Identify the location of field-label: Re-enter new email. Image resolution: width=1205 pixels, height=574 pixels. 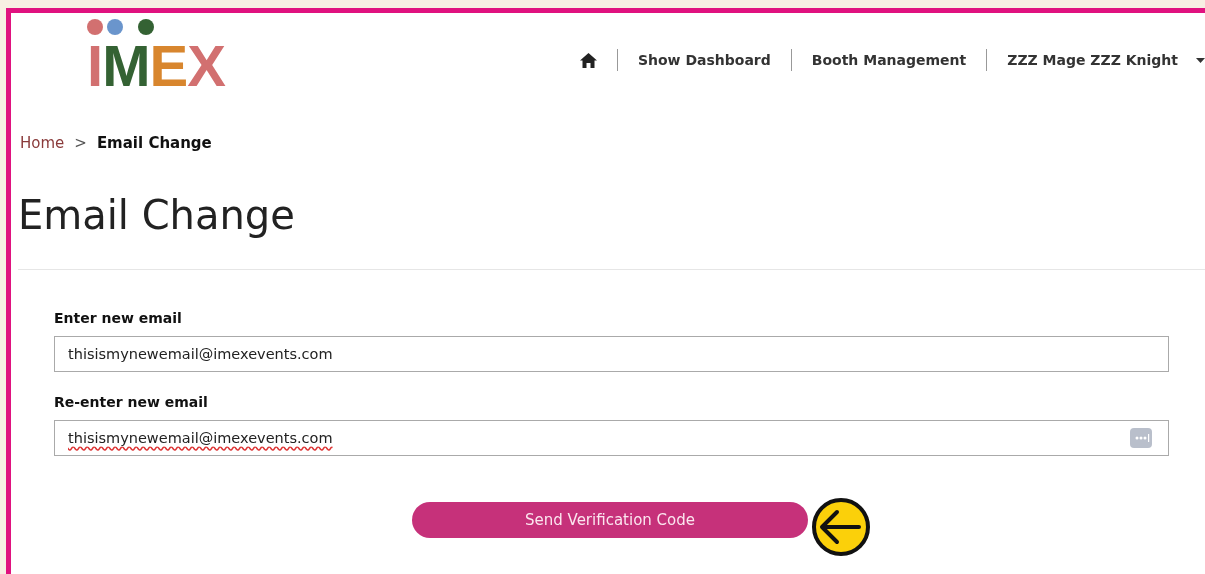
(131, 402).